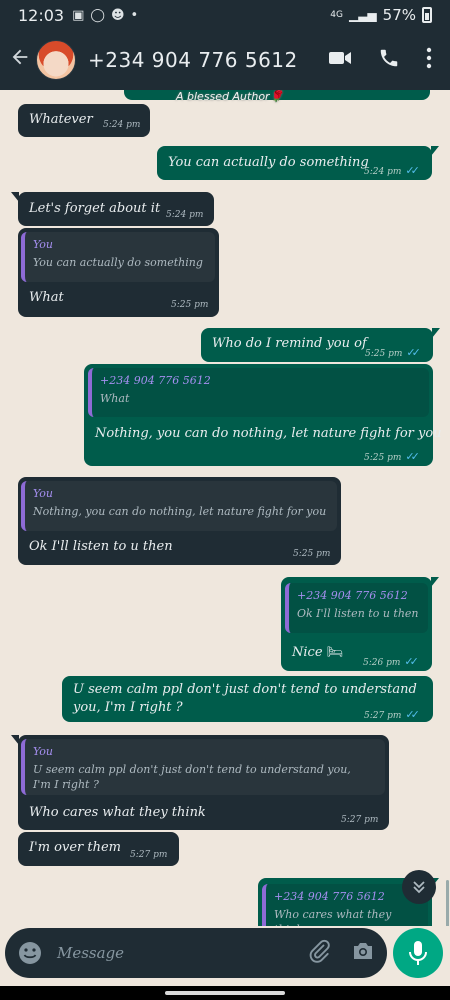  I want to click on composer: Message, so click(225, 956).